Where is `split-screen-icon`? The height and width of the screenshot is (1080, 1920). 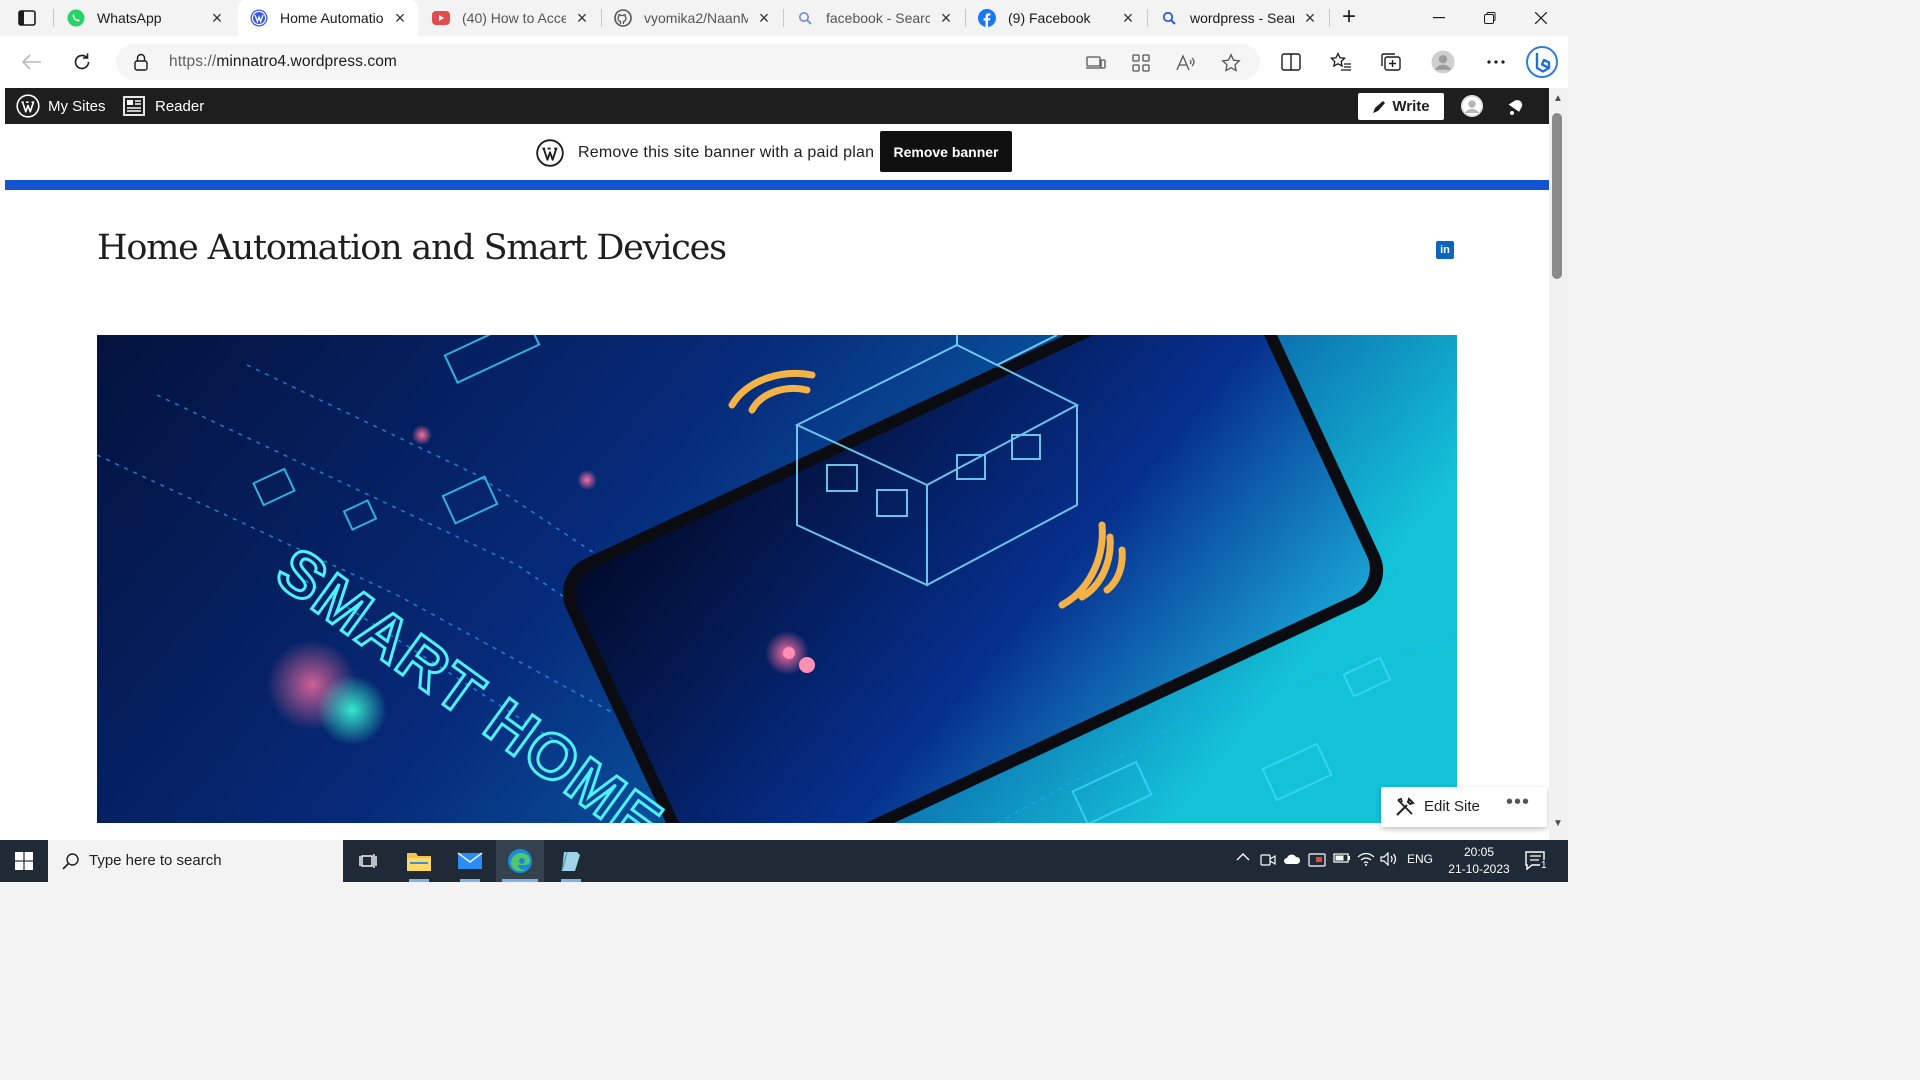
split-screen-icon is located at coordinates (1291, 62).